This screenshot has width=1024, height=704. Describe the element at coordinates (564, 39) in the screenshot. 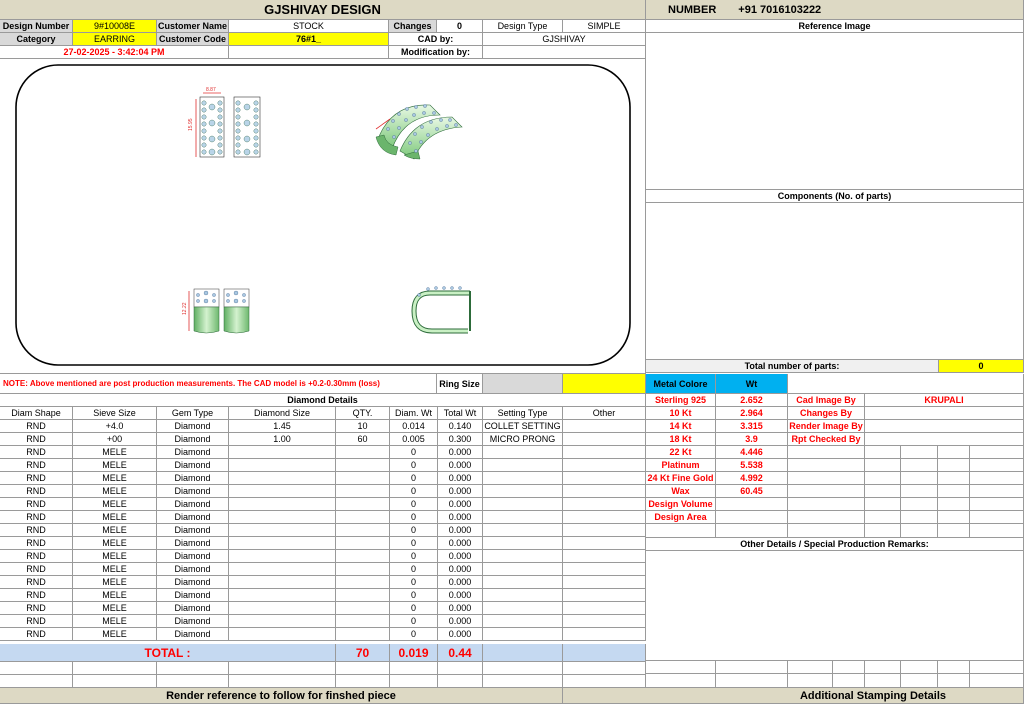

I see `cad-by-value: GJSHIVAY` at that location.